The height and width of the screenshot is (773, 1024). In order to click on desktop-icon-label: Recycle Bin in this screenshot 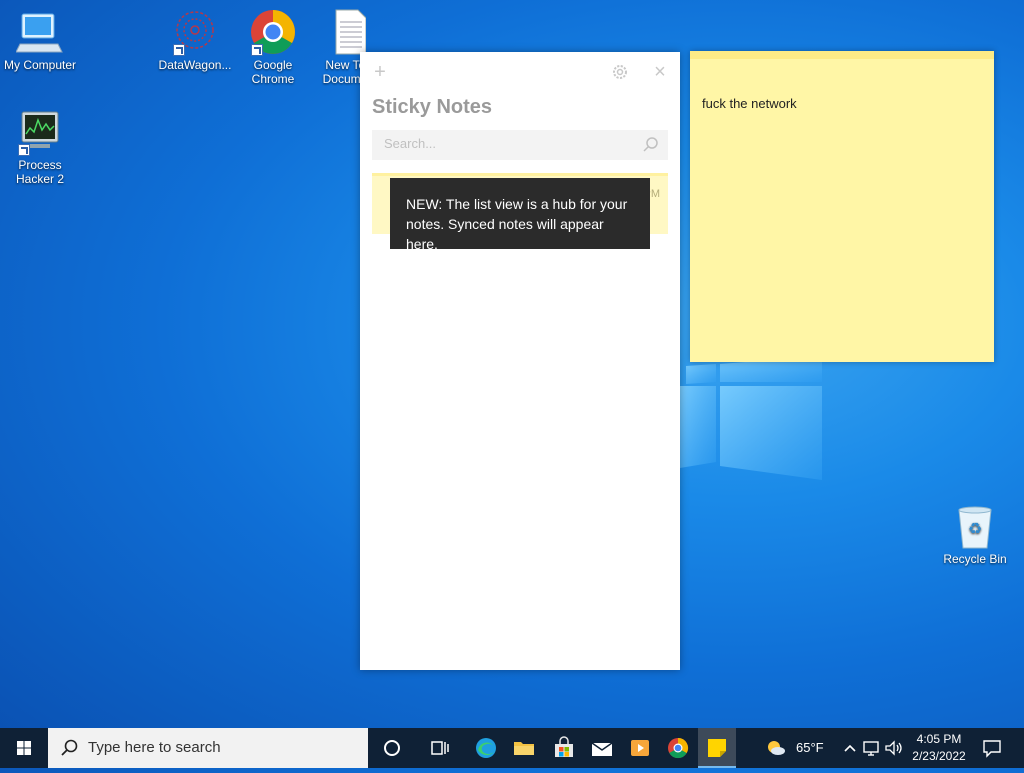, I will do `click(975, 559)`.